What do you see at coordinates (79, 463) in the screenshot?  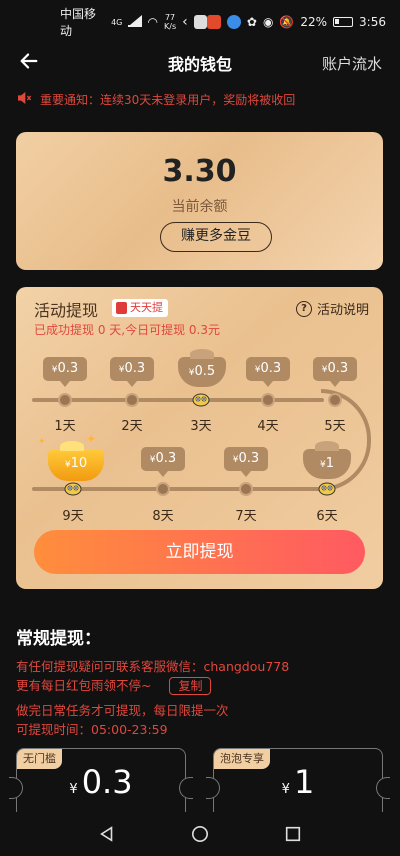 I see `reward-amount: 10` at bounding box center [79, 463].